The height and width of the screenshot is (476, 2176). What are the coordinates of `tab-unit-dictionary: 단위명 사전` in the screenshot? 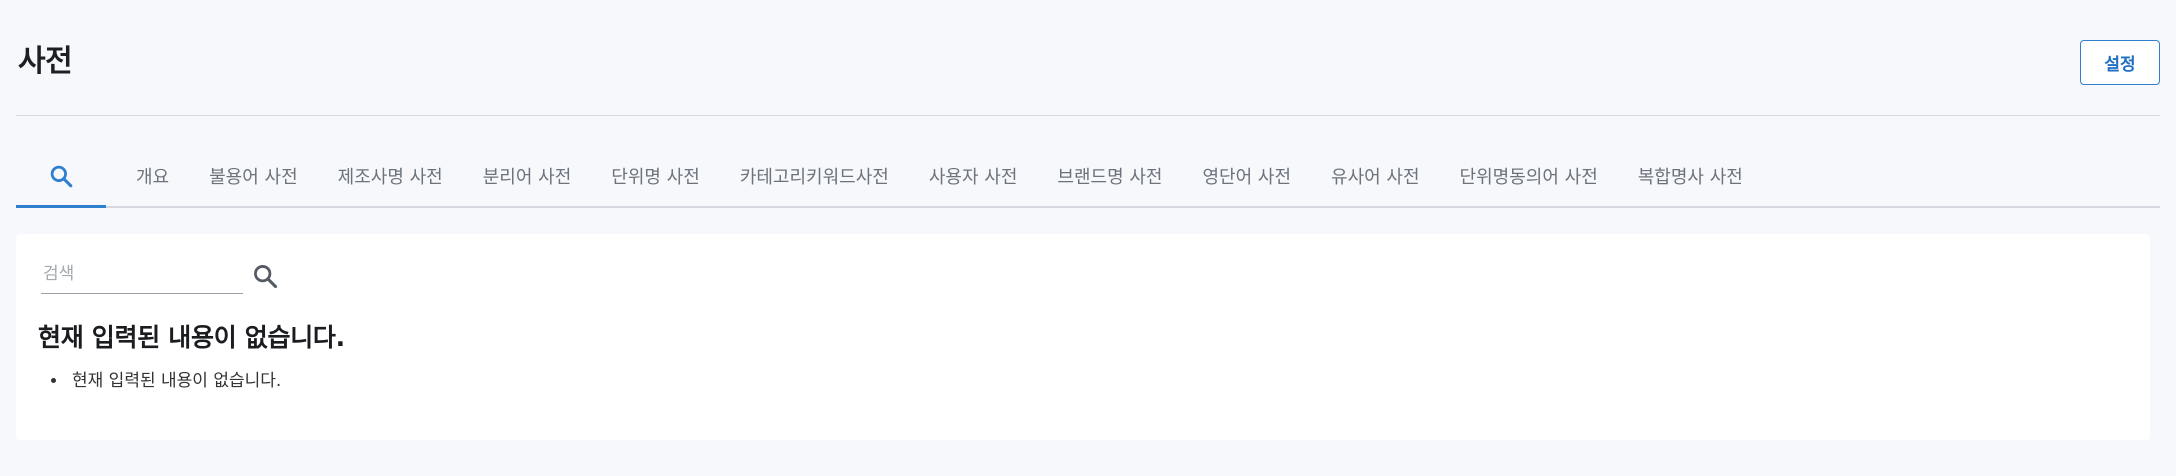 It's located at (655, 176).